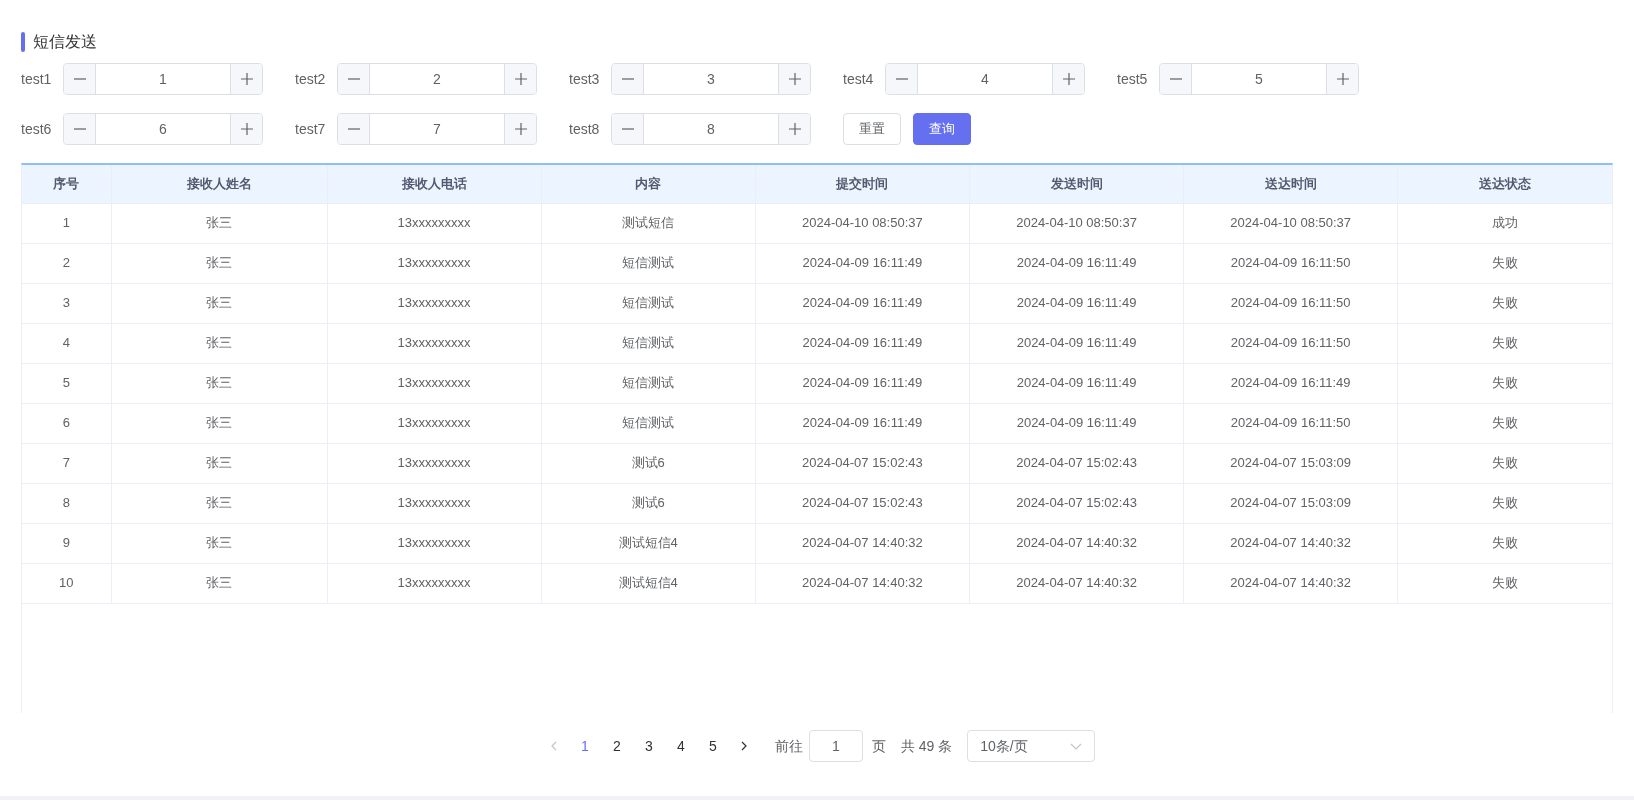 The width and height of the screenshot is (1634, 800). I want to click on column-header: 发送时间, so click(1076, 184).